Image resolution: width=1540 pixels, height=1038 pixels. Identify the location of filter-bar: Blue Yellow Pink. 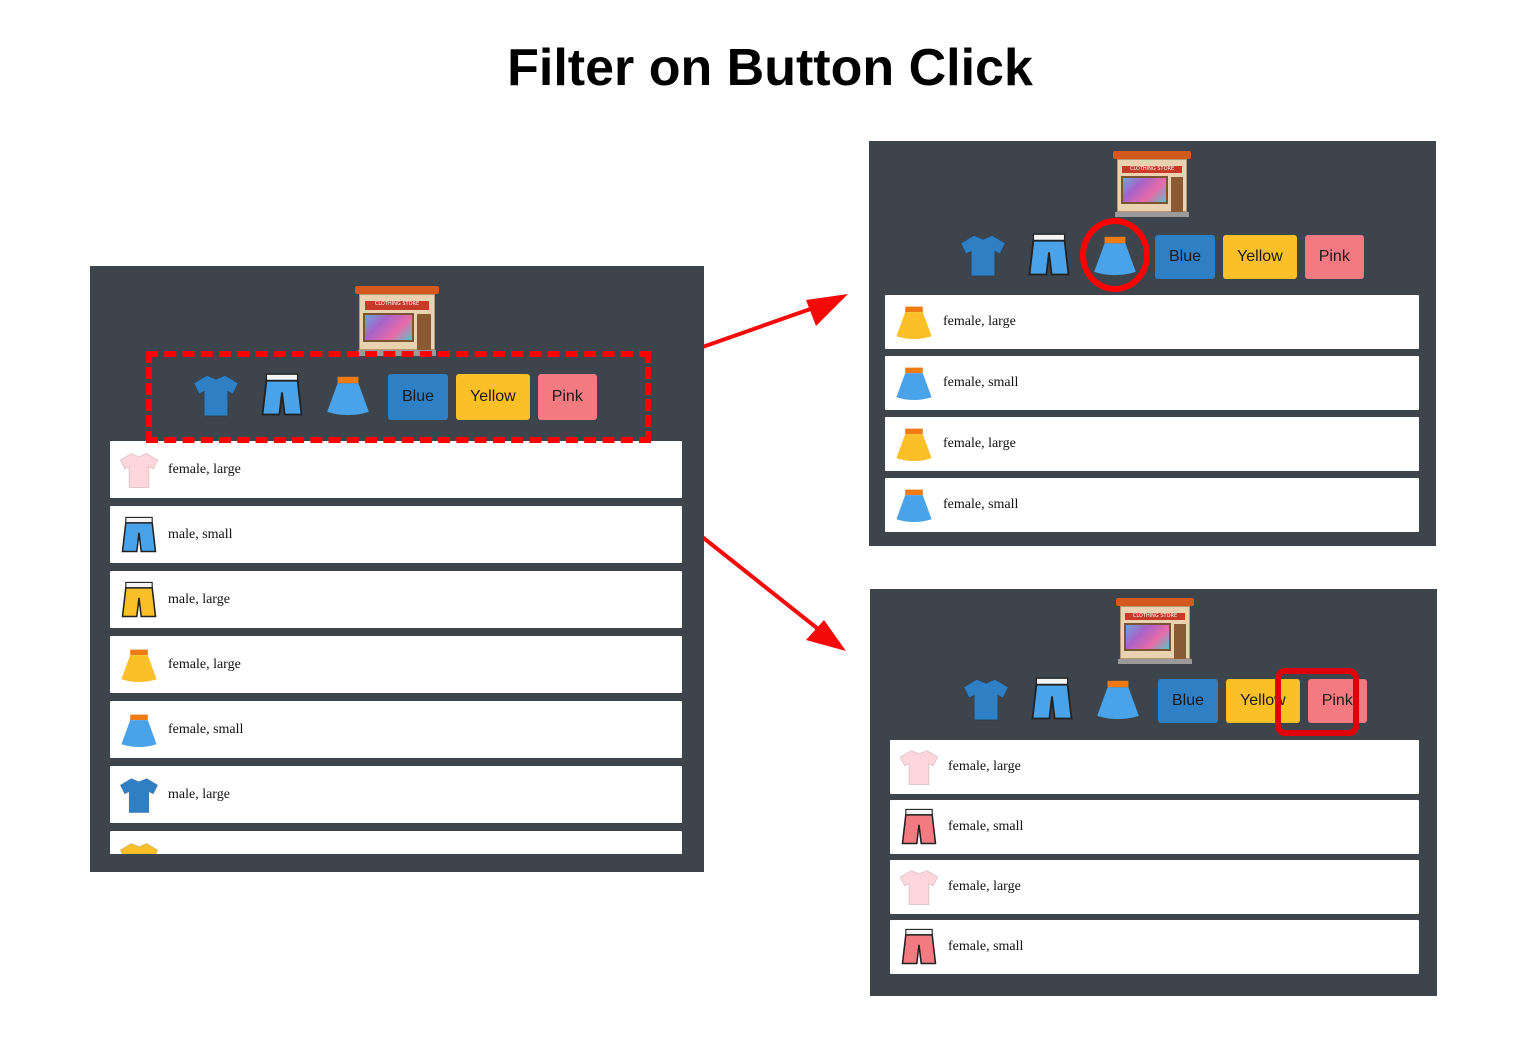
(1164, 257).